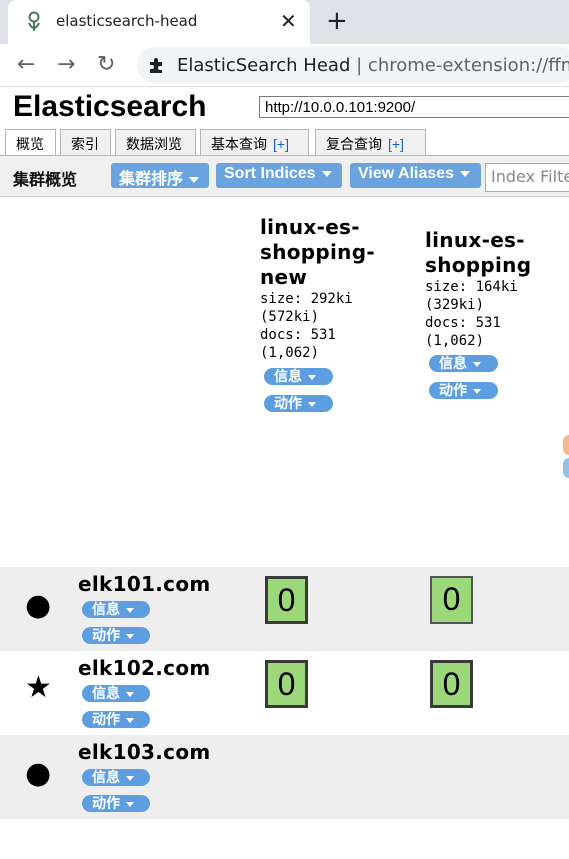 The width and height of the screenshot is (569, 859). I want to click on sort-indices-label: Sort Indices, so click(270, 173).